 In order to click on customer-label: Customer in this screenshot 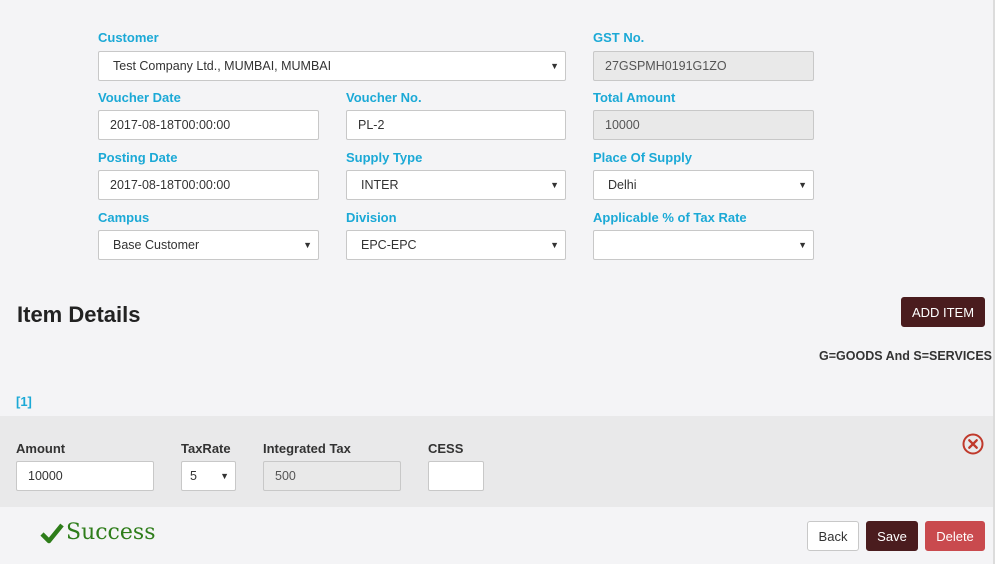, I will do `click(128, 37)`.